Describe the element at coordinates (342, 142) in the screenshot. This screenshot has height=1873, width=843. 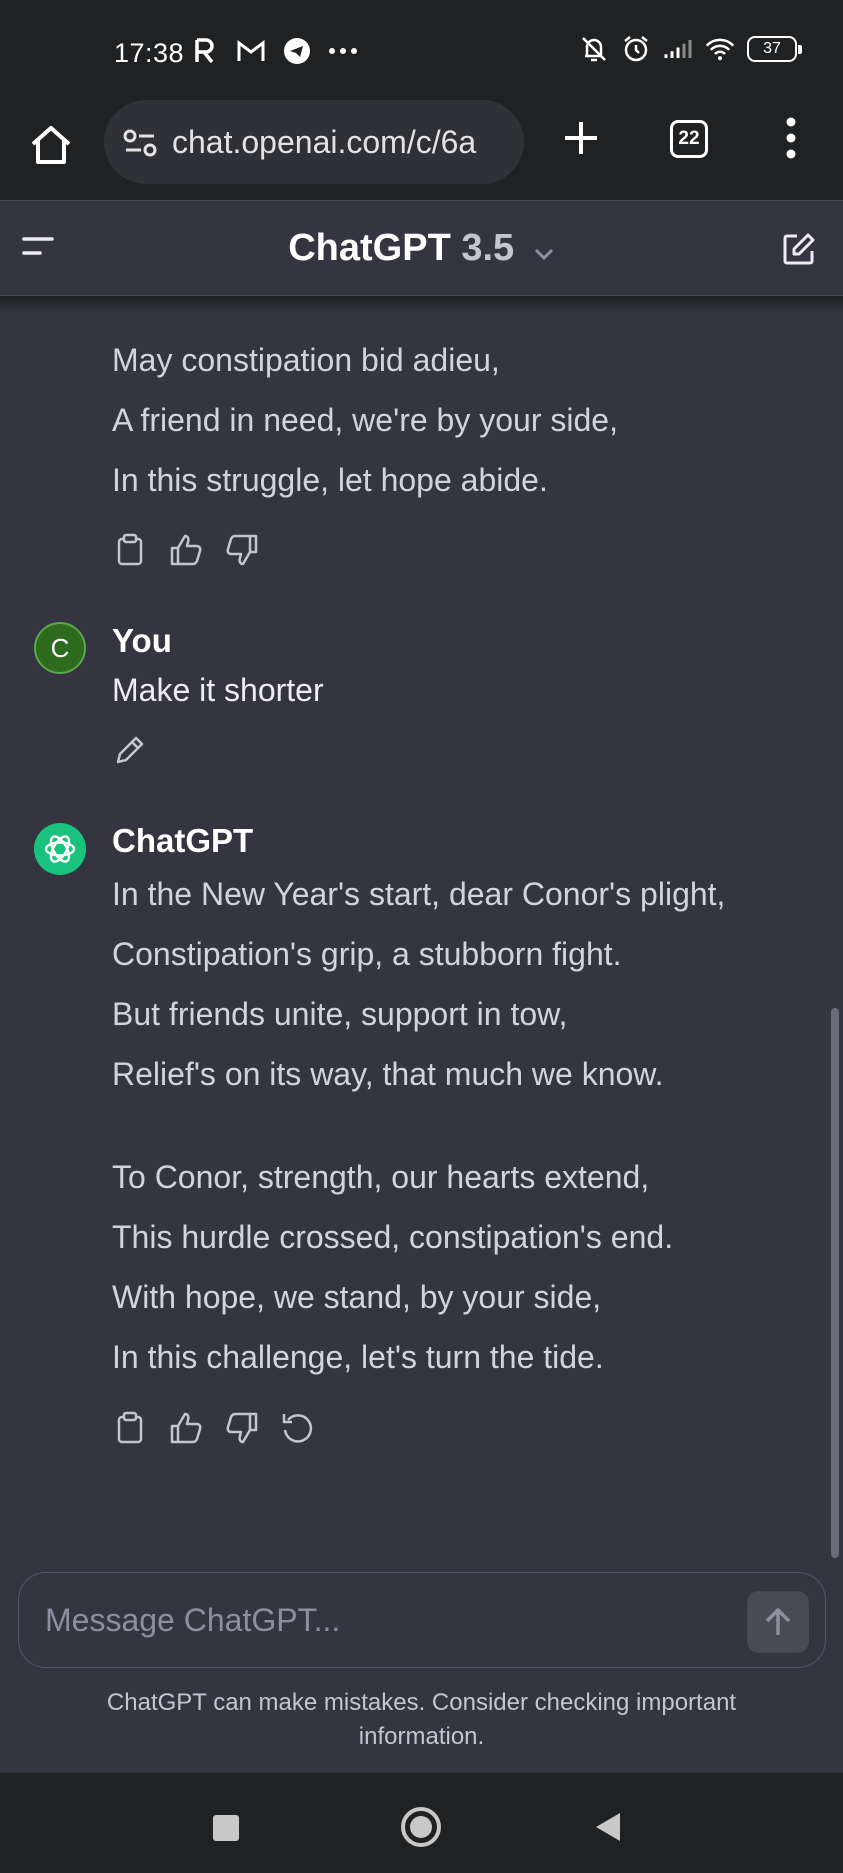
I see `url-text: chat.openai.com/c/6a` at that location.